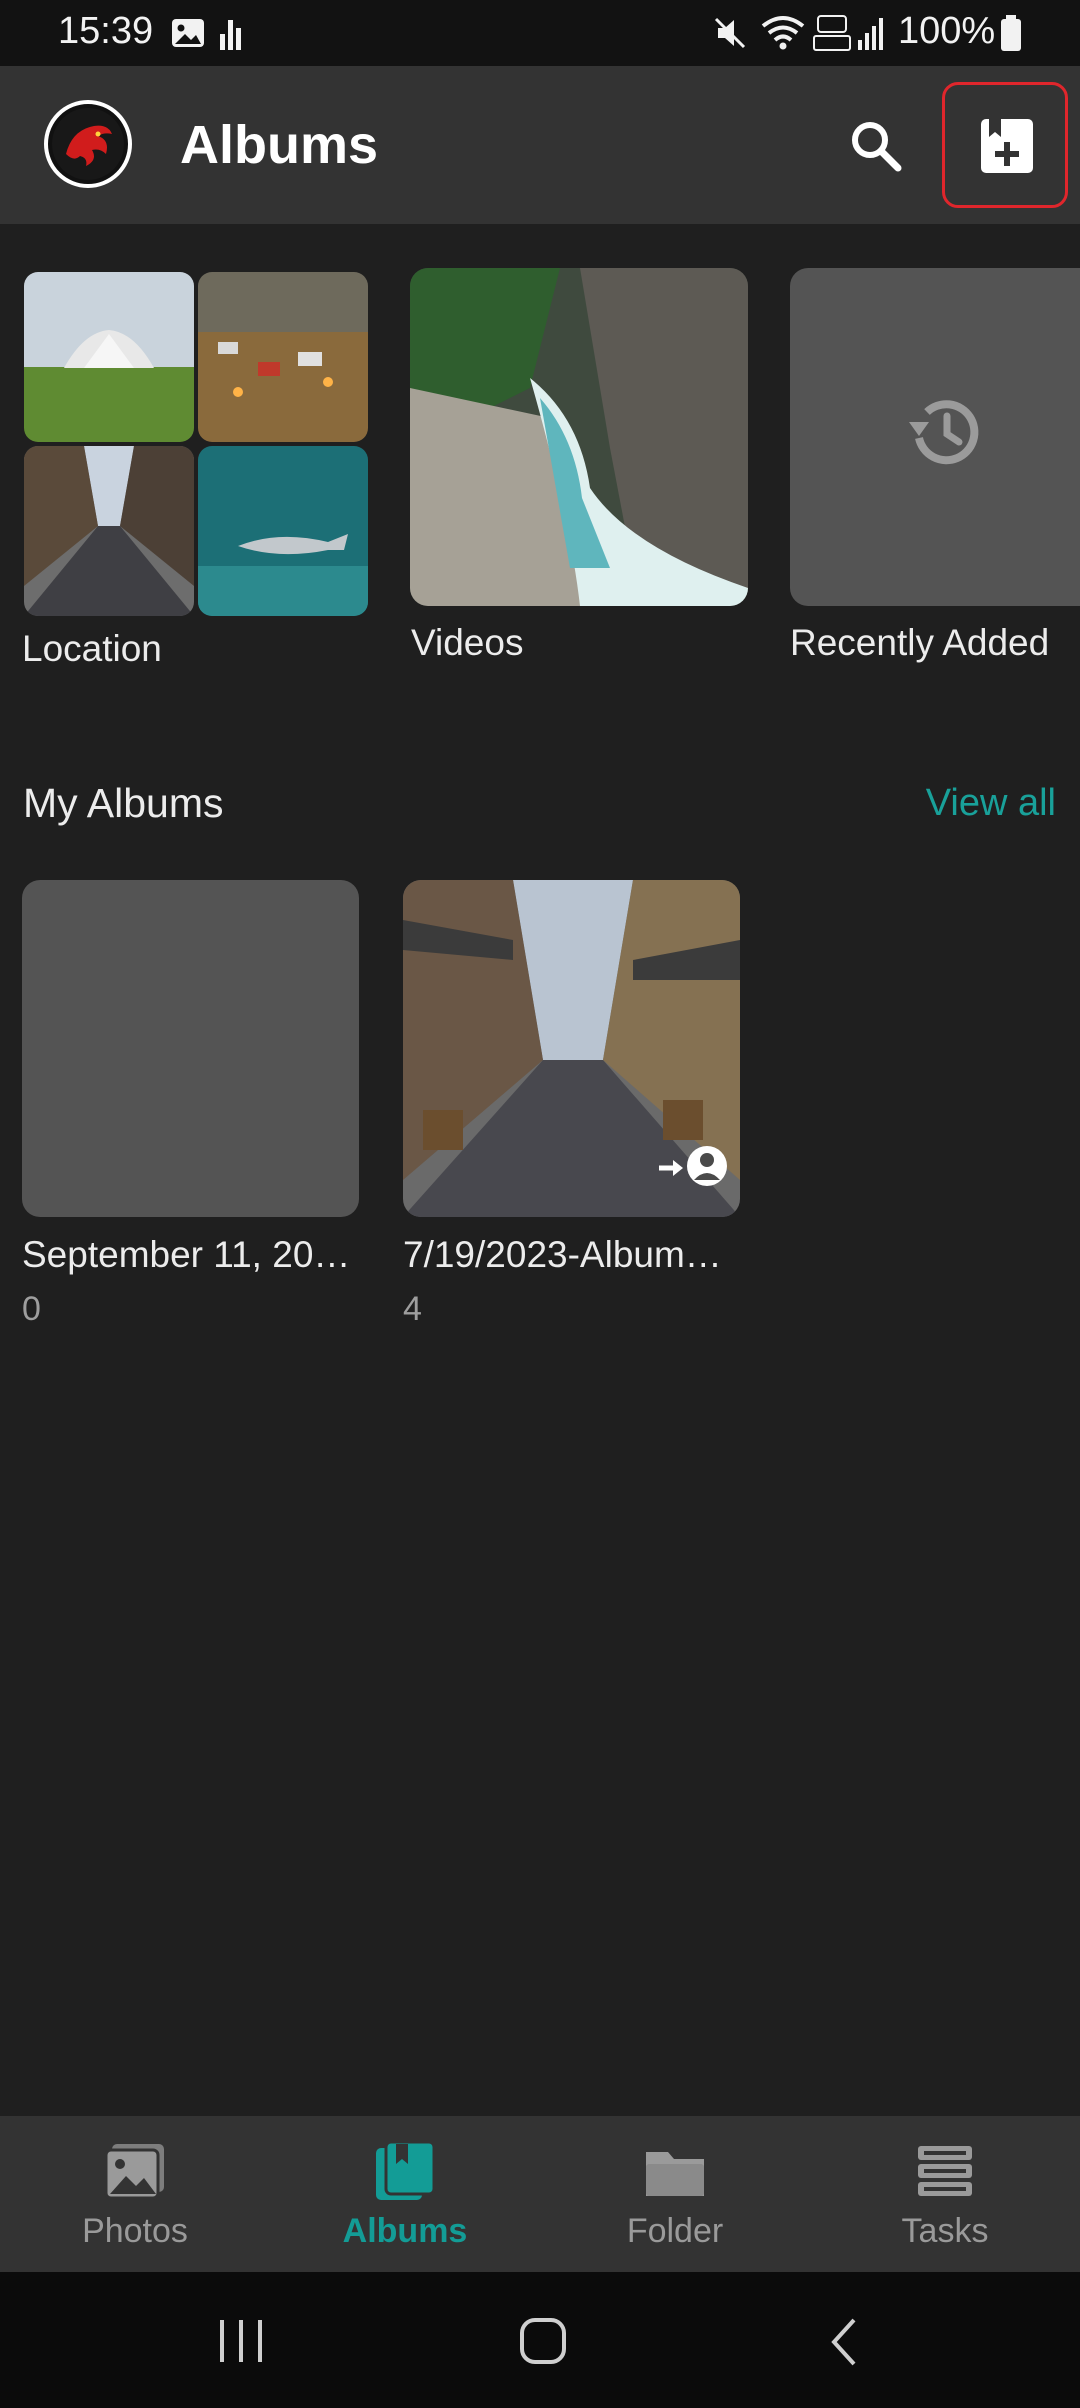  What do you see at coordinates (571, 1048) in the screenshot?
I see `album-cover` at bounding box center [571, 1048].